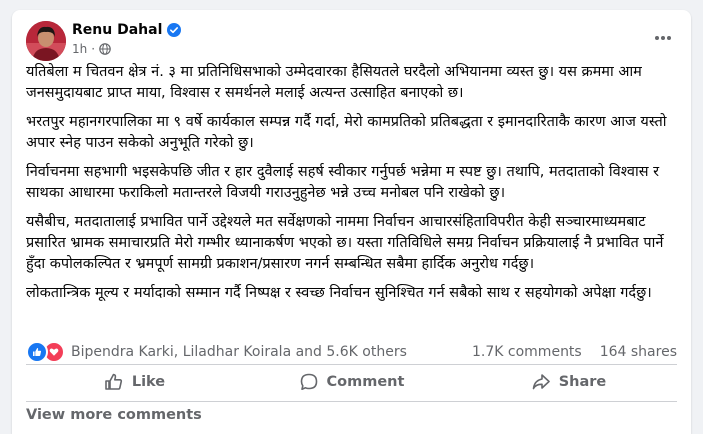 This screenshot has height=434, width=703. What do you see at coordinates (308, 381) in the screenshot?
I see `comment-icon` at bounding box center [308, 381].